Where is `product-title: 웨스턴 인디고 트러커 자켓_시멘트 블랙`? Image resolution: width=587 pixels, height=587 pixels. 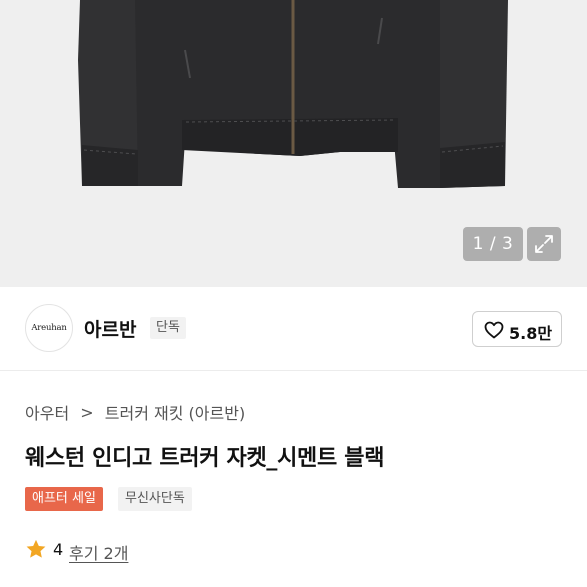
product-title: 웨스턴 인디고 트러커 자켓_시멘트 블랙 is located at coordinates (205, 458).